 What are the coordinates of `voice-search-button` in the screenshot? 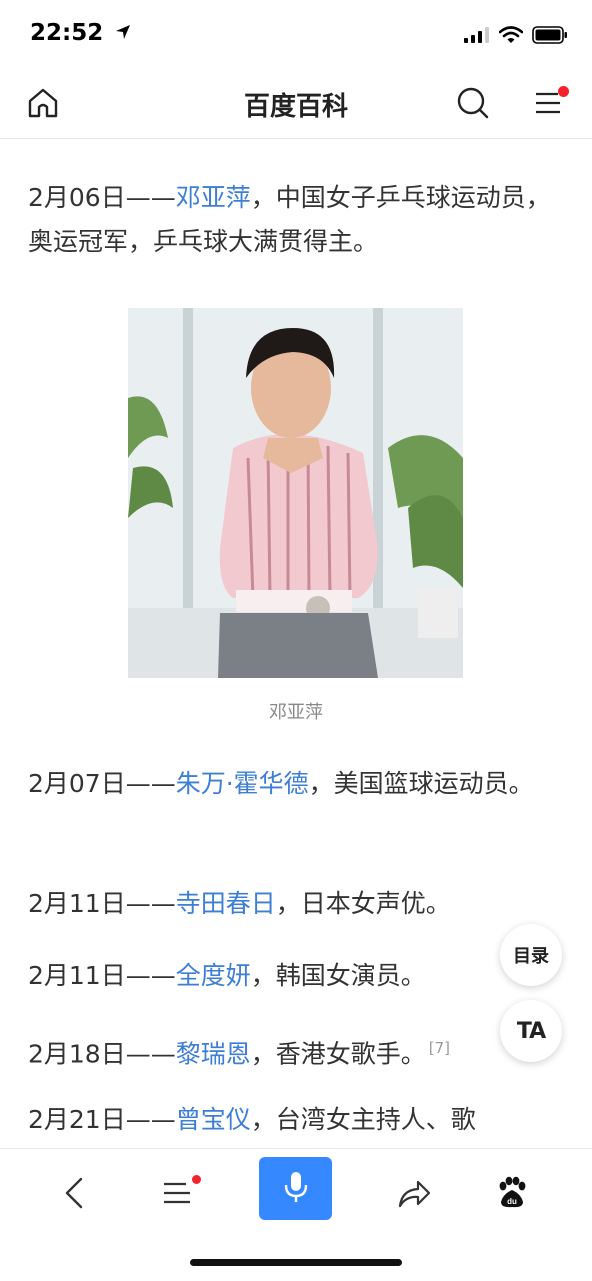 It's located at (295, 1188).